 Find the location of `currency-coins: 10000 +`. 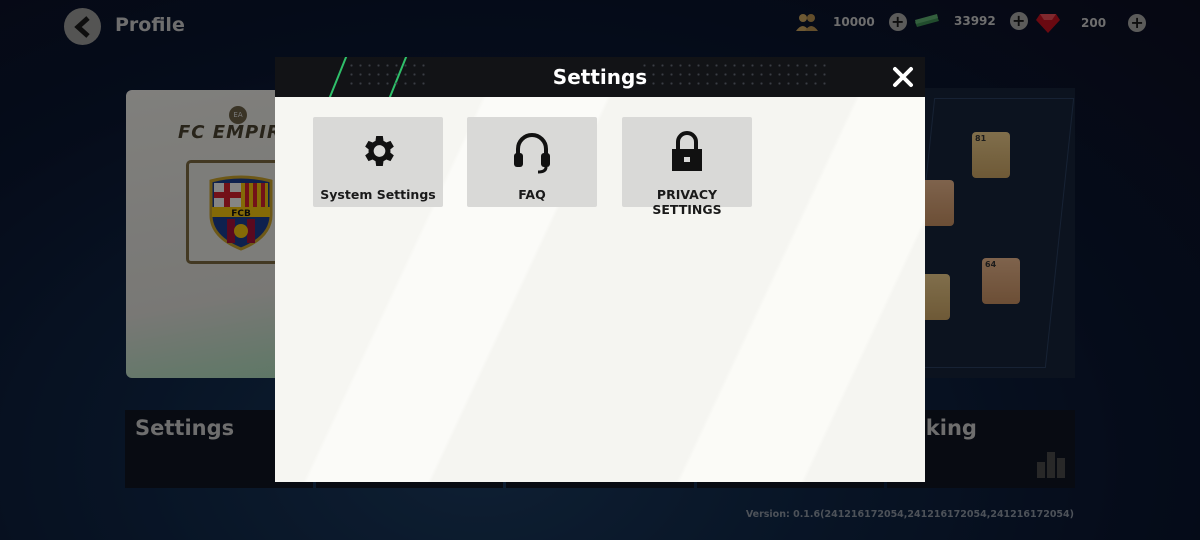

currency-coins: 10000 + is located at coordinates (851, 22).